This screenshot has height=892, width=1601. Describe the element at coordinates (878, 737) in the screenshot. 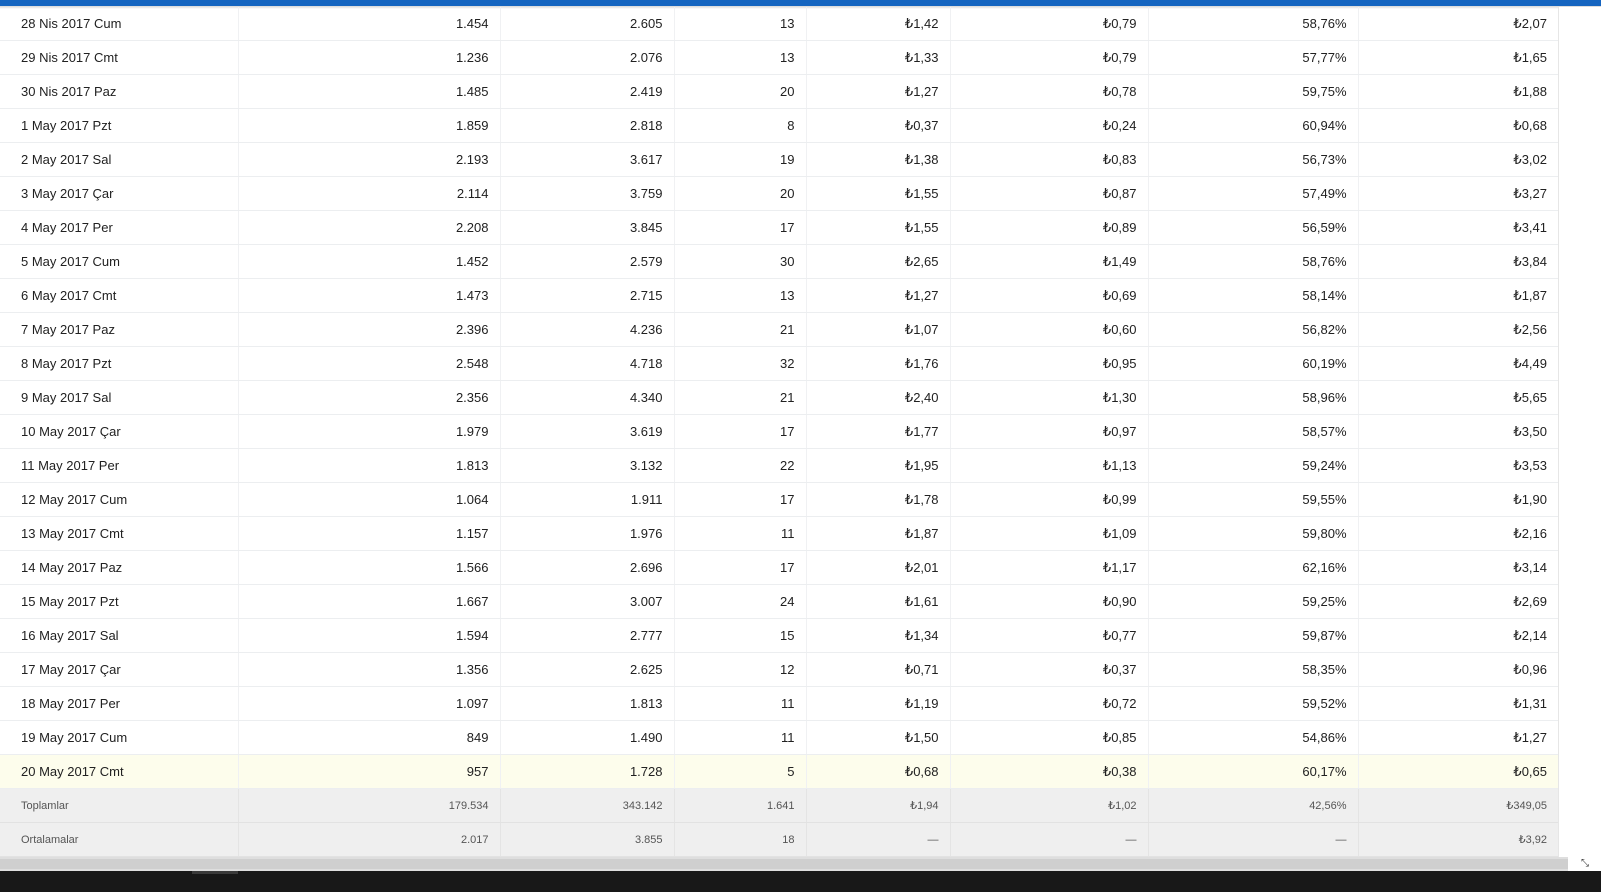

I see `col4-cell: ₺1,50` at that location.